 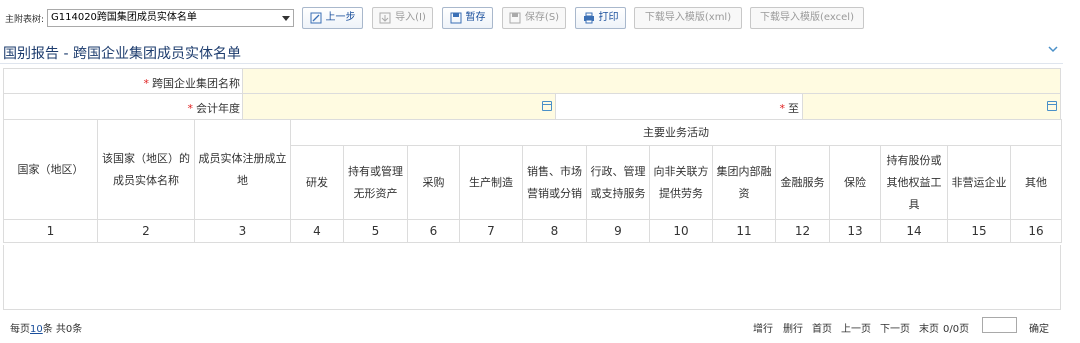 I want to click on add-row-link: 增行, so click(x=763, y=327).